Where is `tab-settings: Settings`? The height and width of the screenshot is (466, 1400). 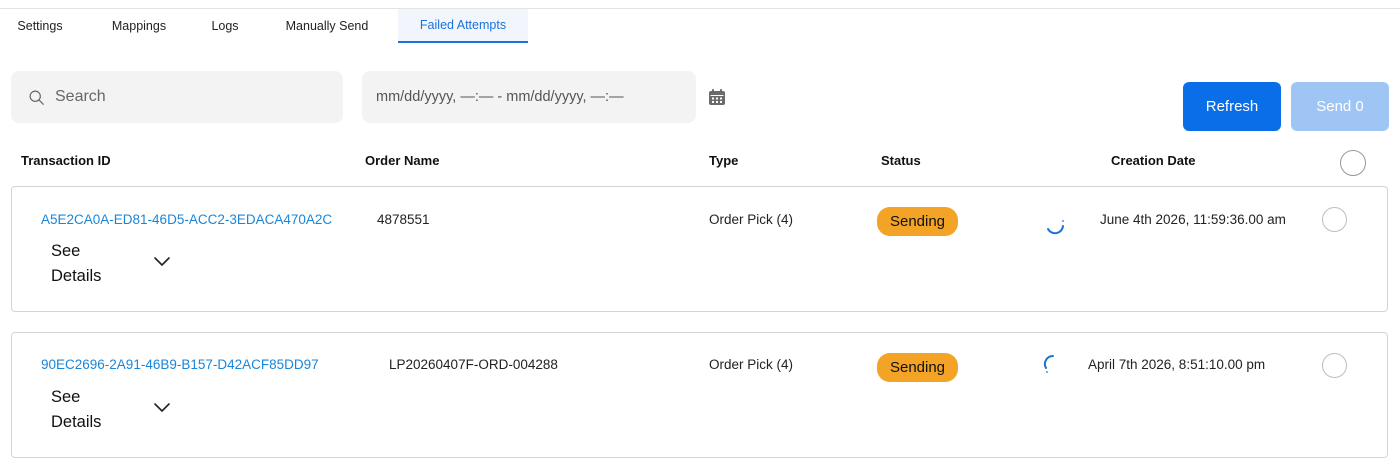 tab-settings: Settings is located at coordinates (40, 26).